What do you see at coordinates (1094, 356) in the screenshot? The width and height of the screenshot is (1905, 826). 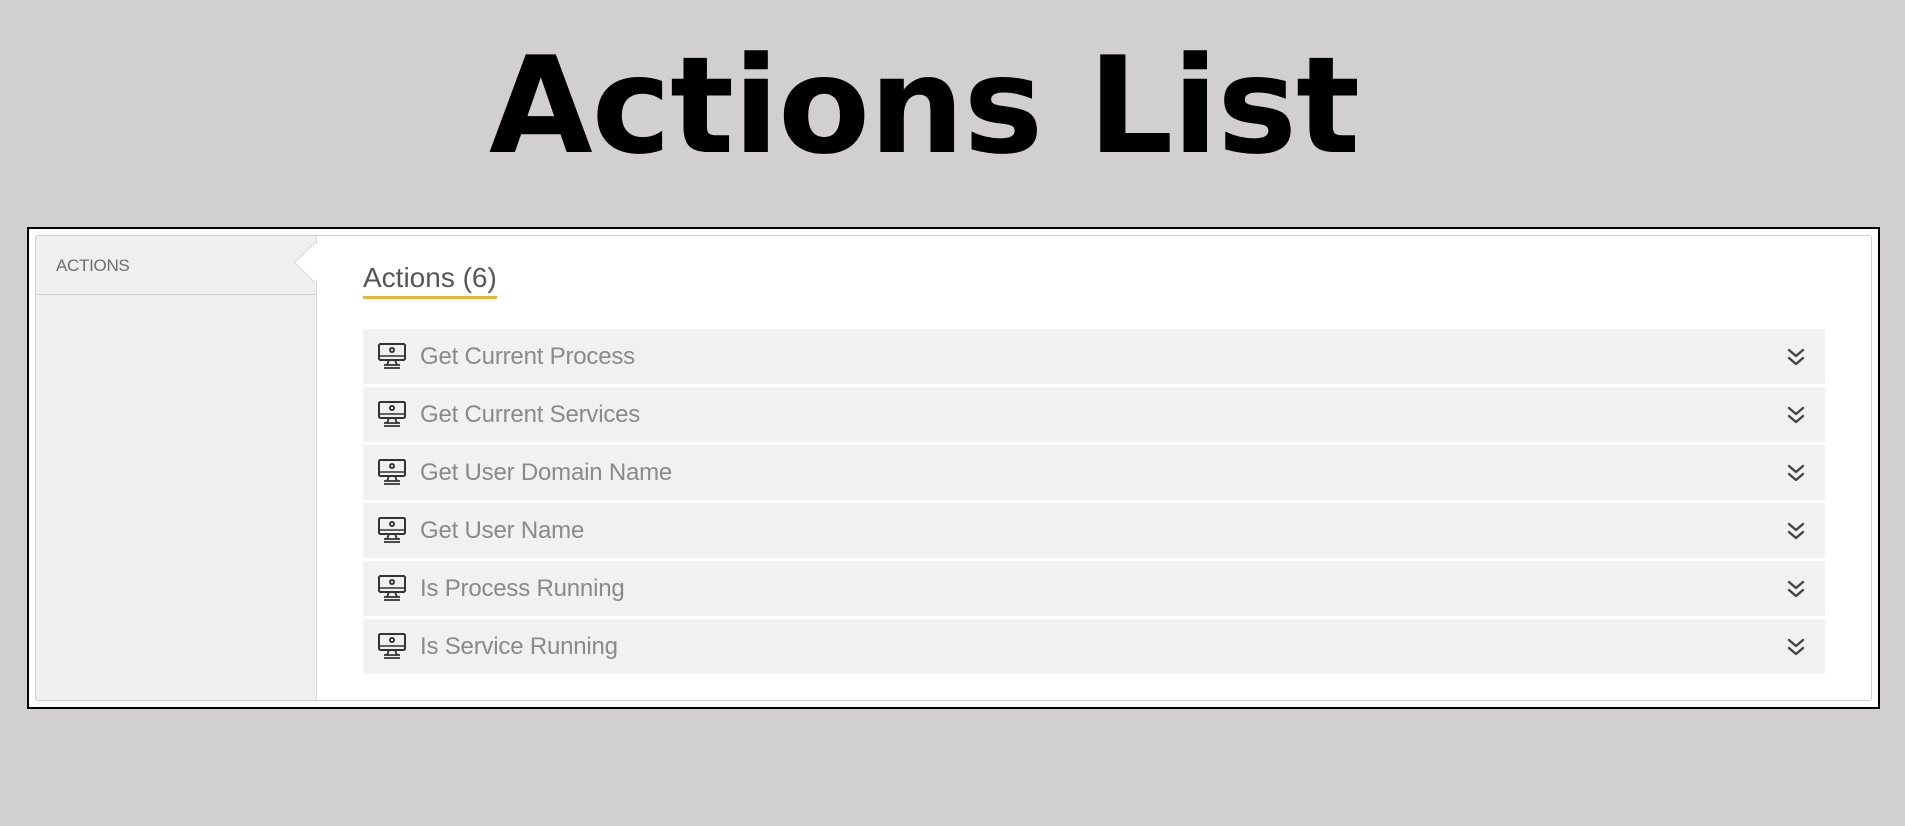 I see `action-item-get-current-process: Get Current Process` at bounding box center [1094, 356].